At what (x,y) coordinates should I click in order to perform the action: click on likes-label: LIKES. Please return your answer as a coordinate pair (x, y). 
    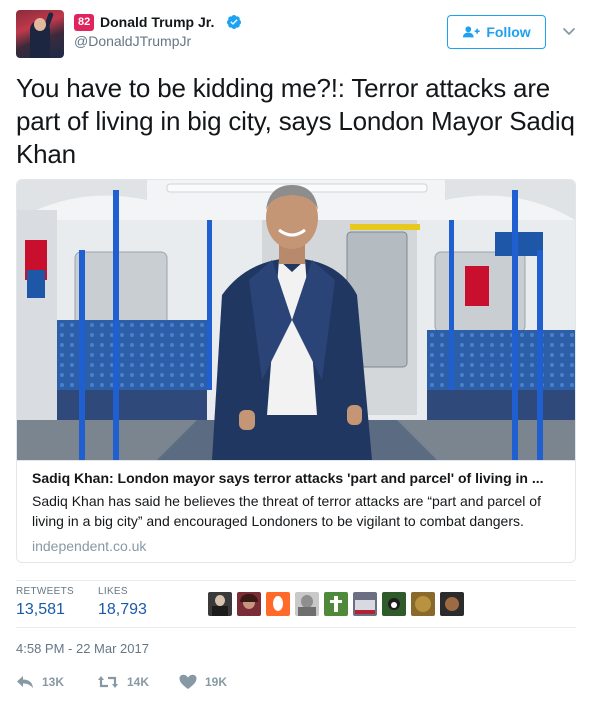
    Looking at the image, I should click on (113, 591).